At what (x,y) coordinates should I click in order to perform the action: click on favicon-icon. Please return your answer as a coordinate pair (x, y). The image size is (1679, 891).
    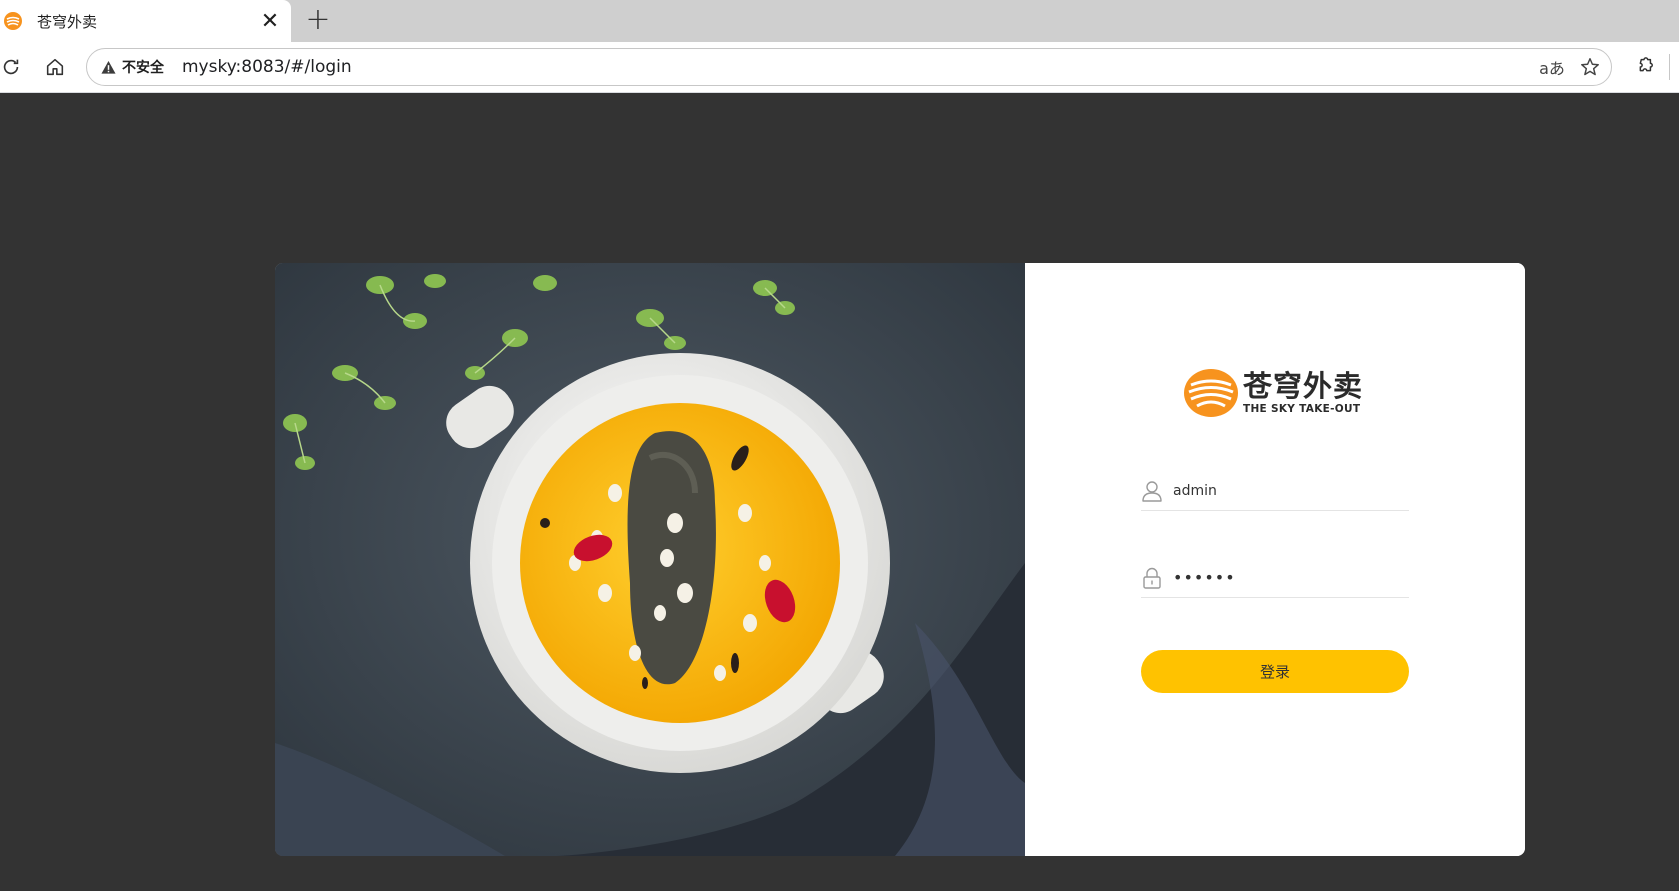
    Looking at the image, I should click on (13, 21).